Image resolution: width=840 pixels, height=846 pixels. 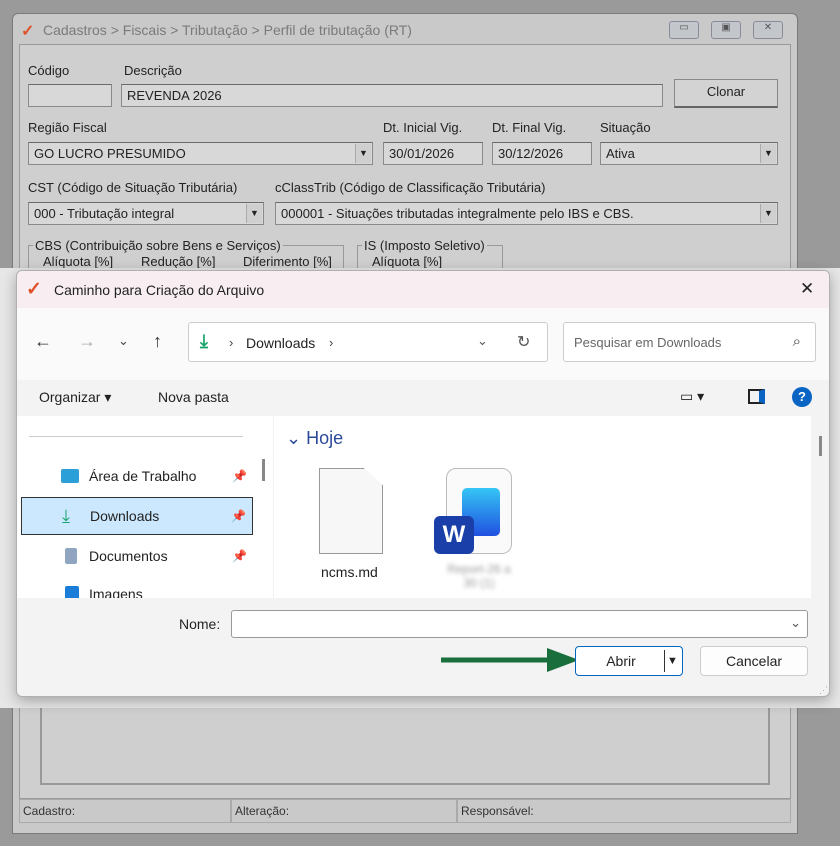 I want to click on clonar-button: Clonar, so click(x=726, y=93).